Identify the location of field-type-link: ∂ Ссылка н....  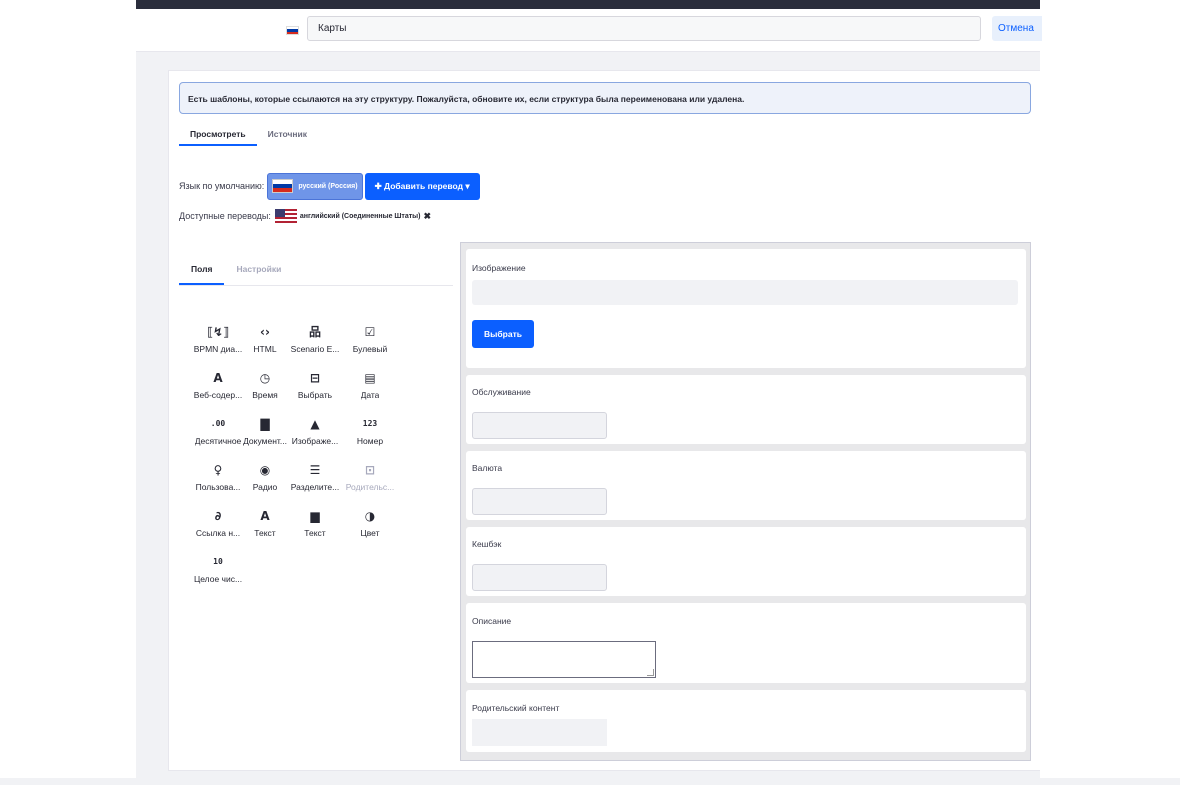
(218, 525).